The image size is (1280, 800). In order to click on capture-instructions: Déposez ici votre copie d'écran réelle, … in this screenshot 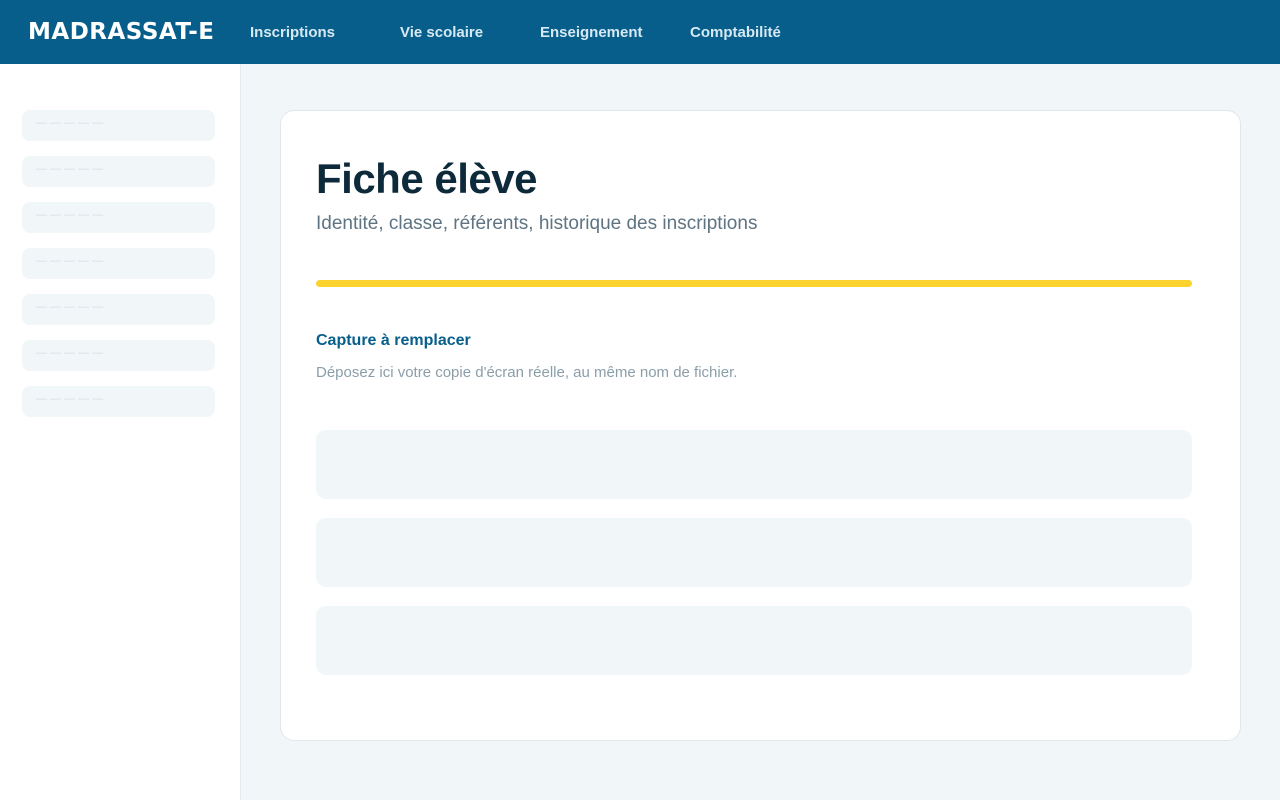, I will do `click(527, 372)`.